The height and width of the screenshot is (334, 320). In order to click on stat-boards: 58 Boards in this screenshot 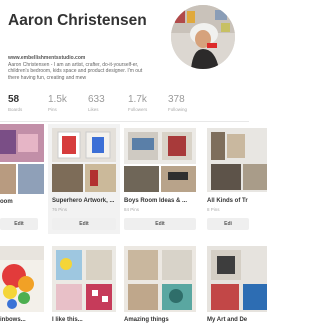, I will do `click(15, 103)`.